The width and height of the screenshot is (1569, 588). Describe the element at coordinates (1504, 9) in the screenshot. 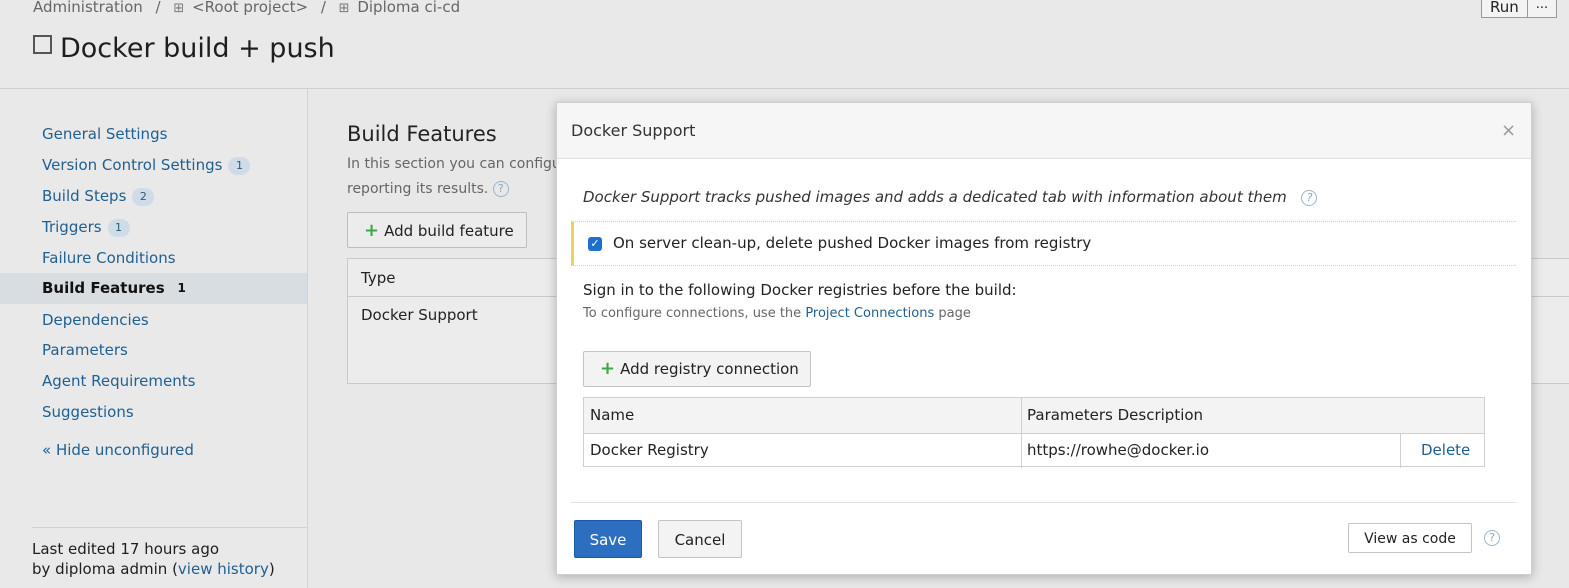

I see `run-button: Run` at that location.